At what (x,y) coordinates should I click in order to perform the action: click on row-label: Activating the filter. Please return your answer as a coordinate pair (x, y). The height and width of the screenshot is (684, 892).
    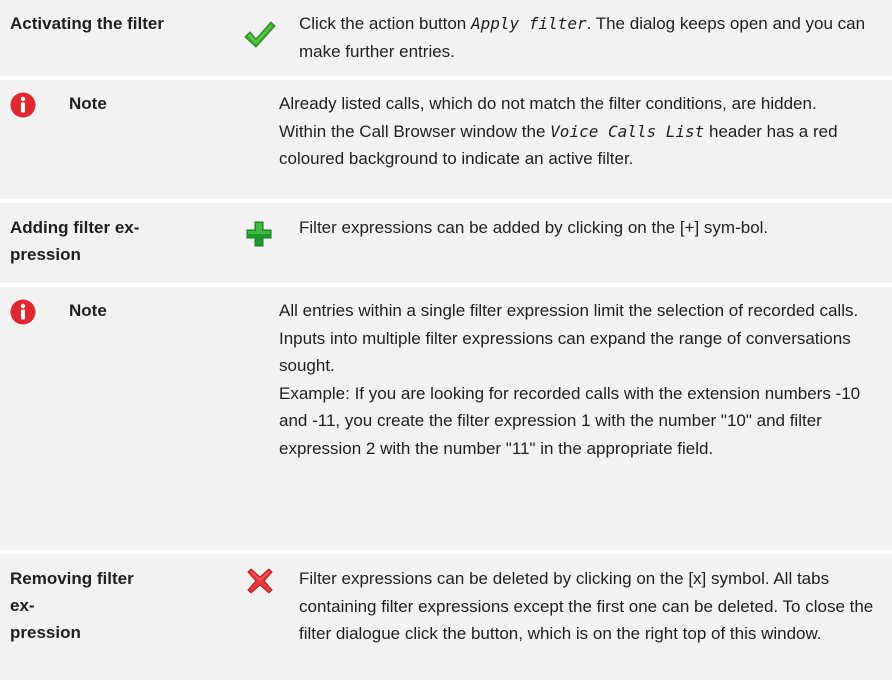
    Looking at the image, I should click on (87, 23).